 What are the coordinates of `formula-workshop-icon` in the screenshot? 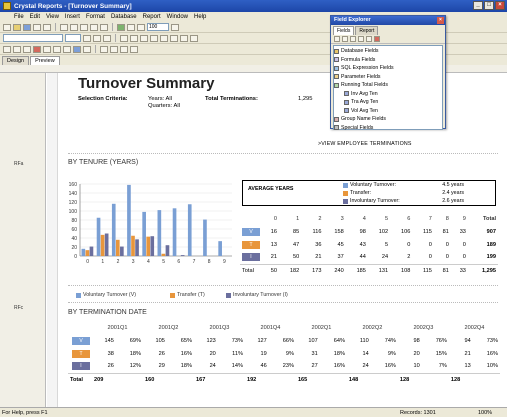 It's located at (124, 49).